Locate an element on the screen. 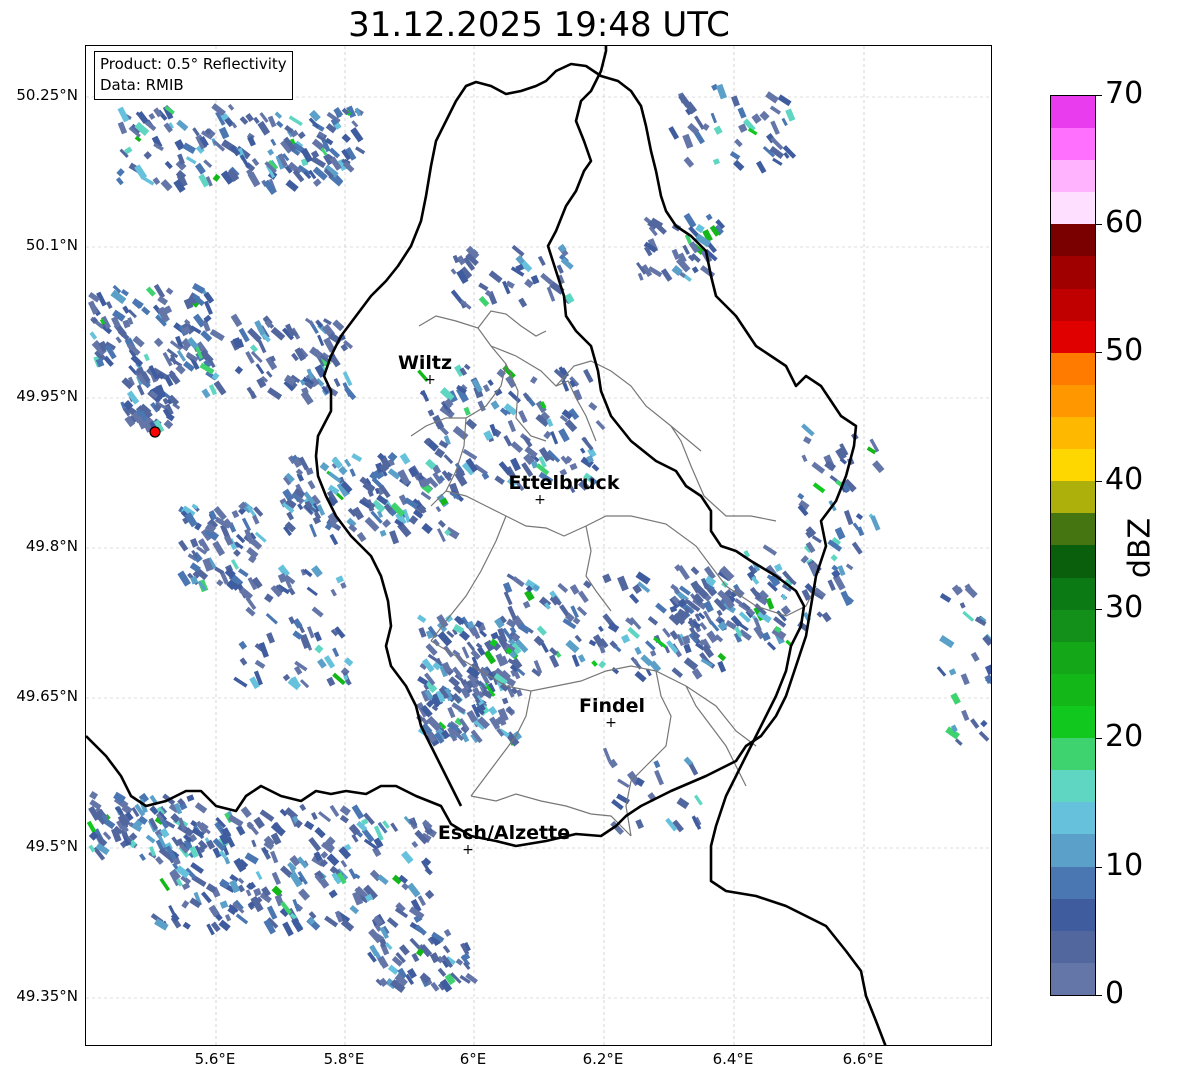 This screenshot has height=1081, width=1184. product-label: Product: 0.5° Reflectivity is located at coordinates (193, 64).